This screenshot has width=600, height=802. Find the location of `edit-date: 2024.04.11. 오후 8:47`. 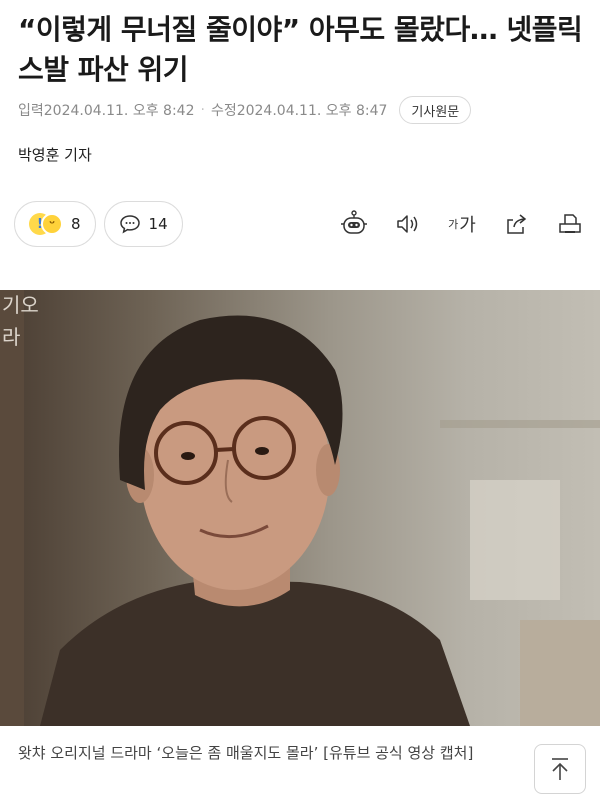

edit-date: 2024.04.11. 오후 8:47 is located at coordinates (312, 111).